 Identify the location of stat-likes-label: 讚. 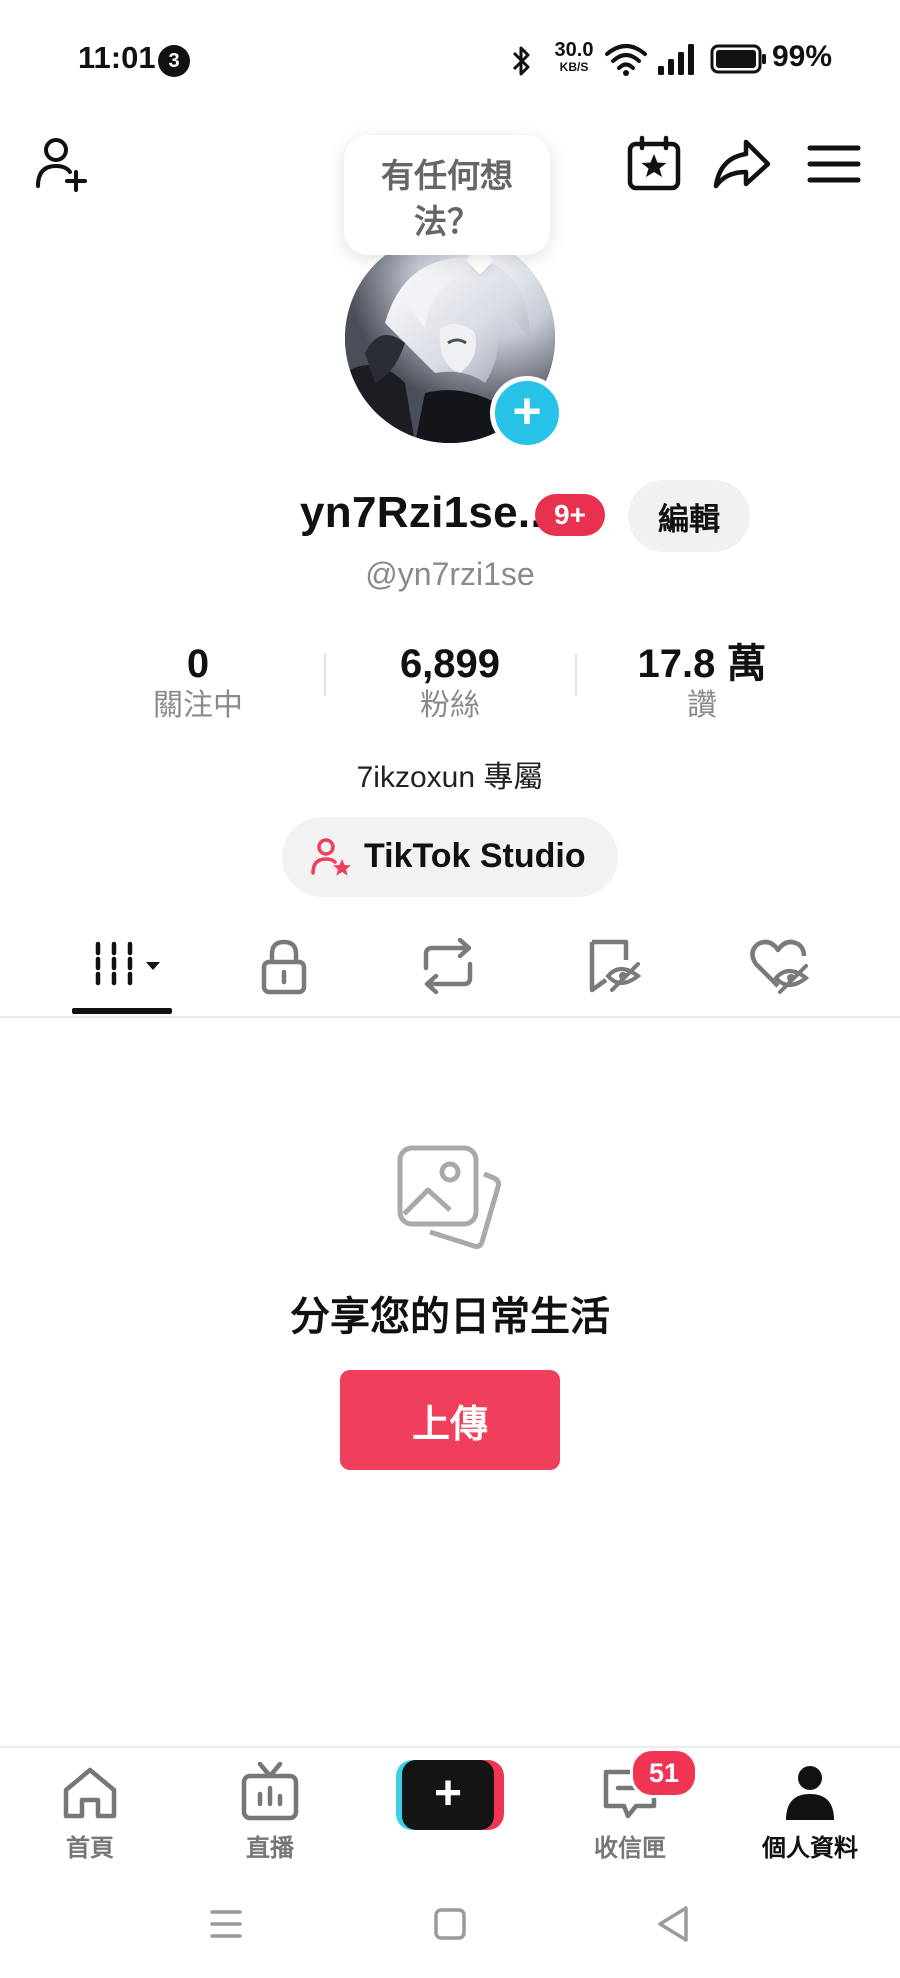
(702, 705).